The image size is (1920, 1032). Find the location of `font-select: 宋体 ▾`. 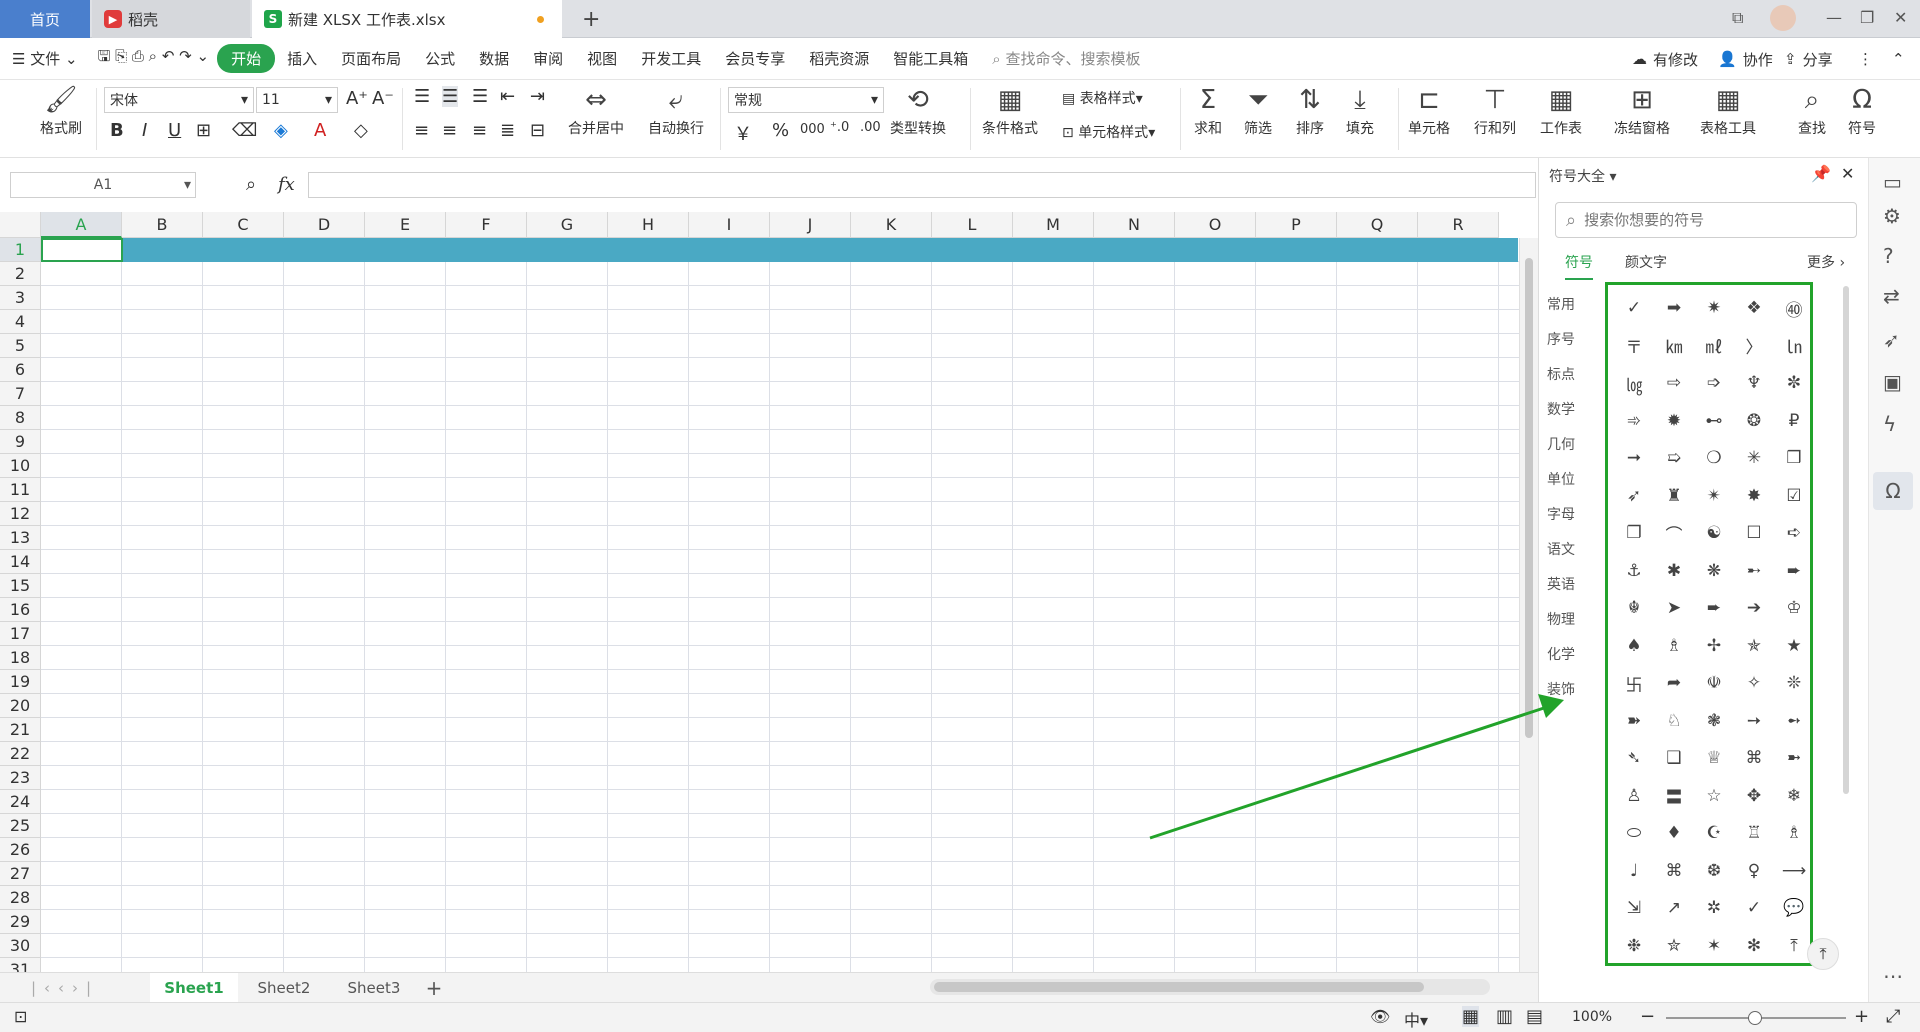

font-select: 宋体 ▾ is located at coordinates (179, 100).